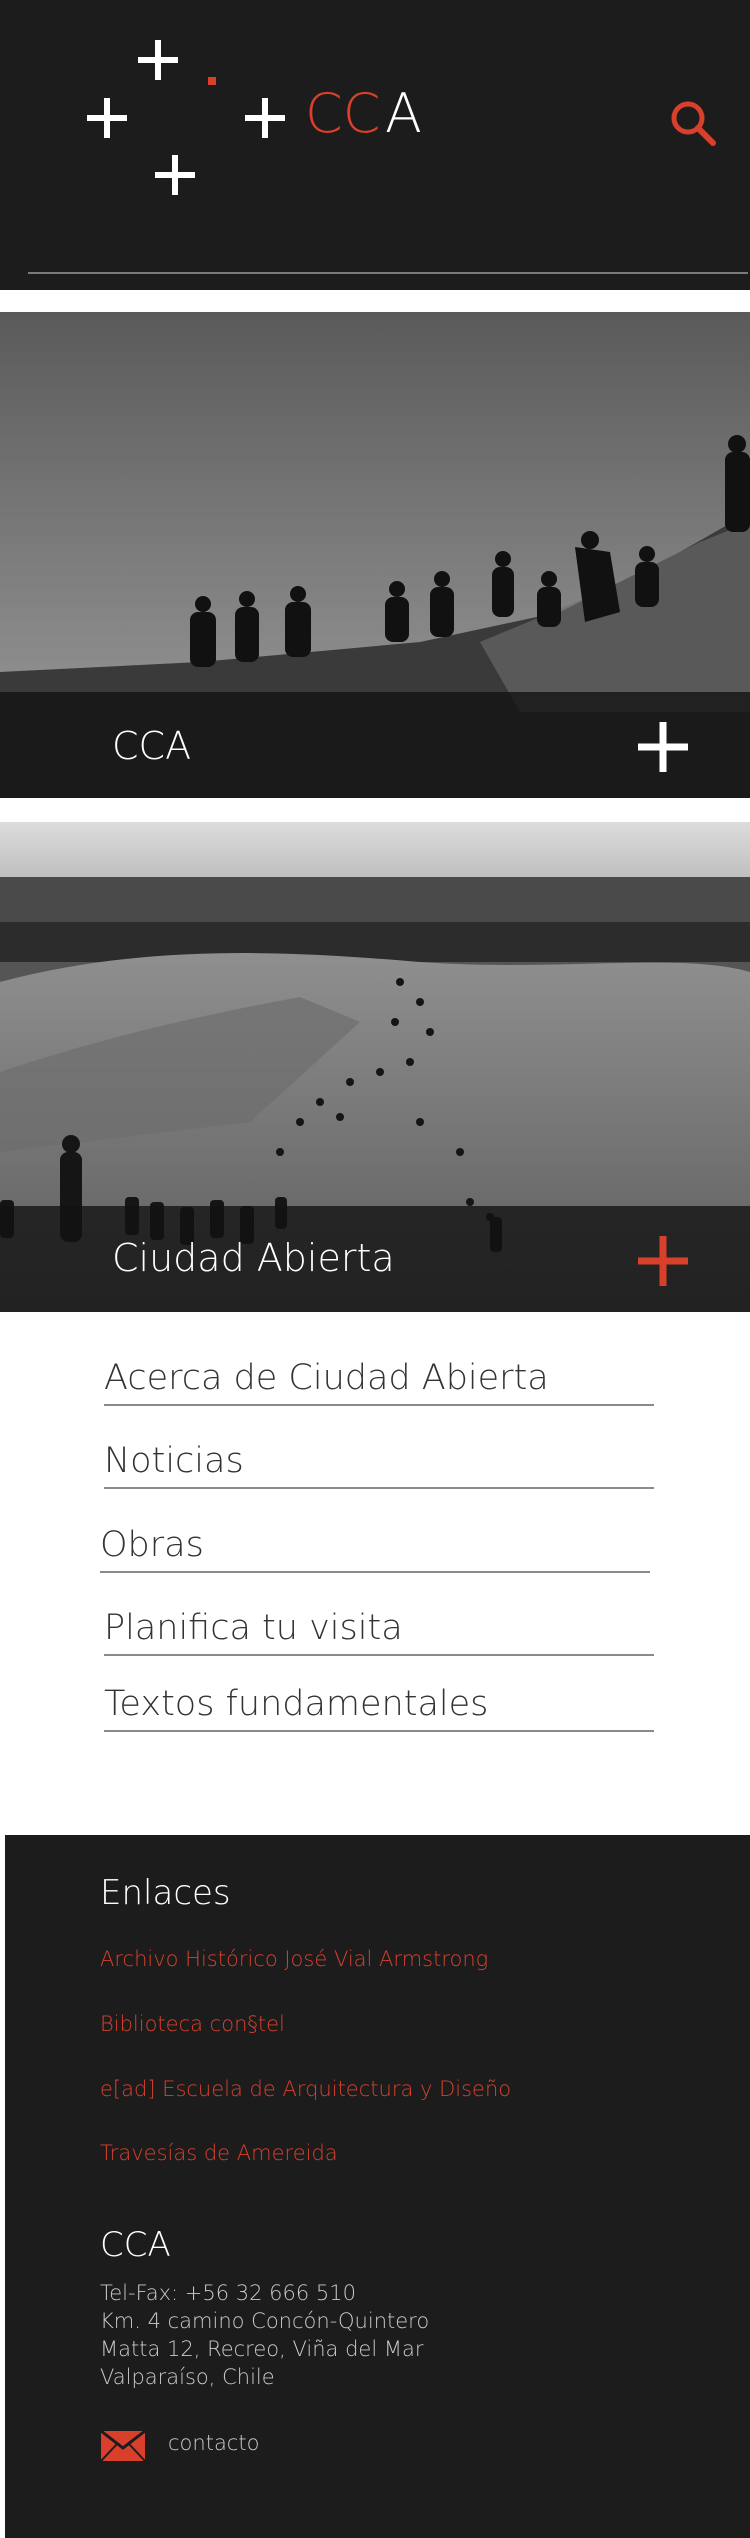 This screenshot has width=750, height=2538. Describe the element at coordinates (219, 2153) in the screenshot. I see `link-travesias: Travesías de Amereida` at that location.